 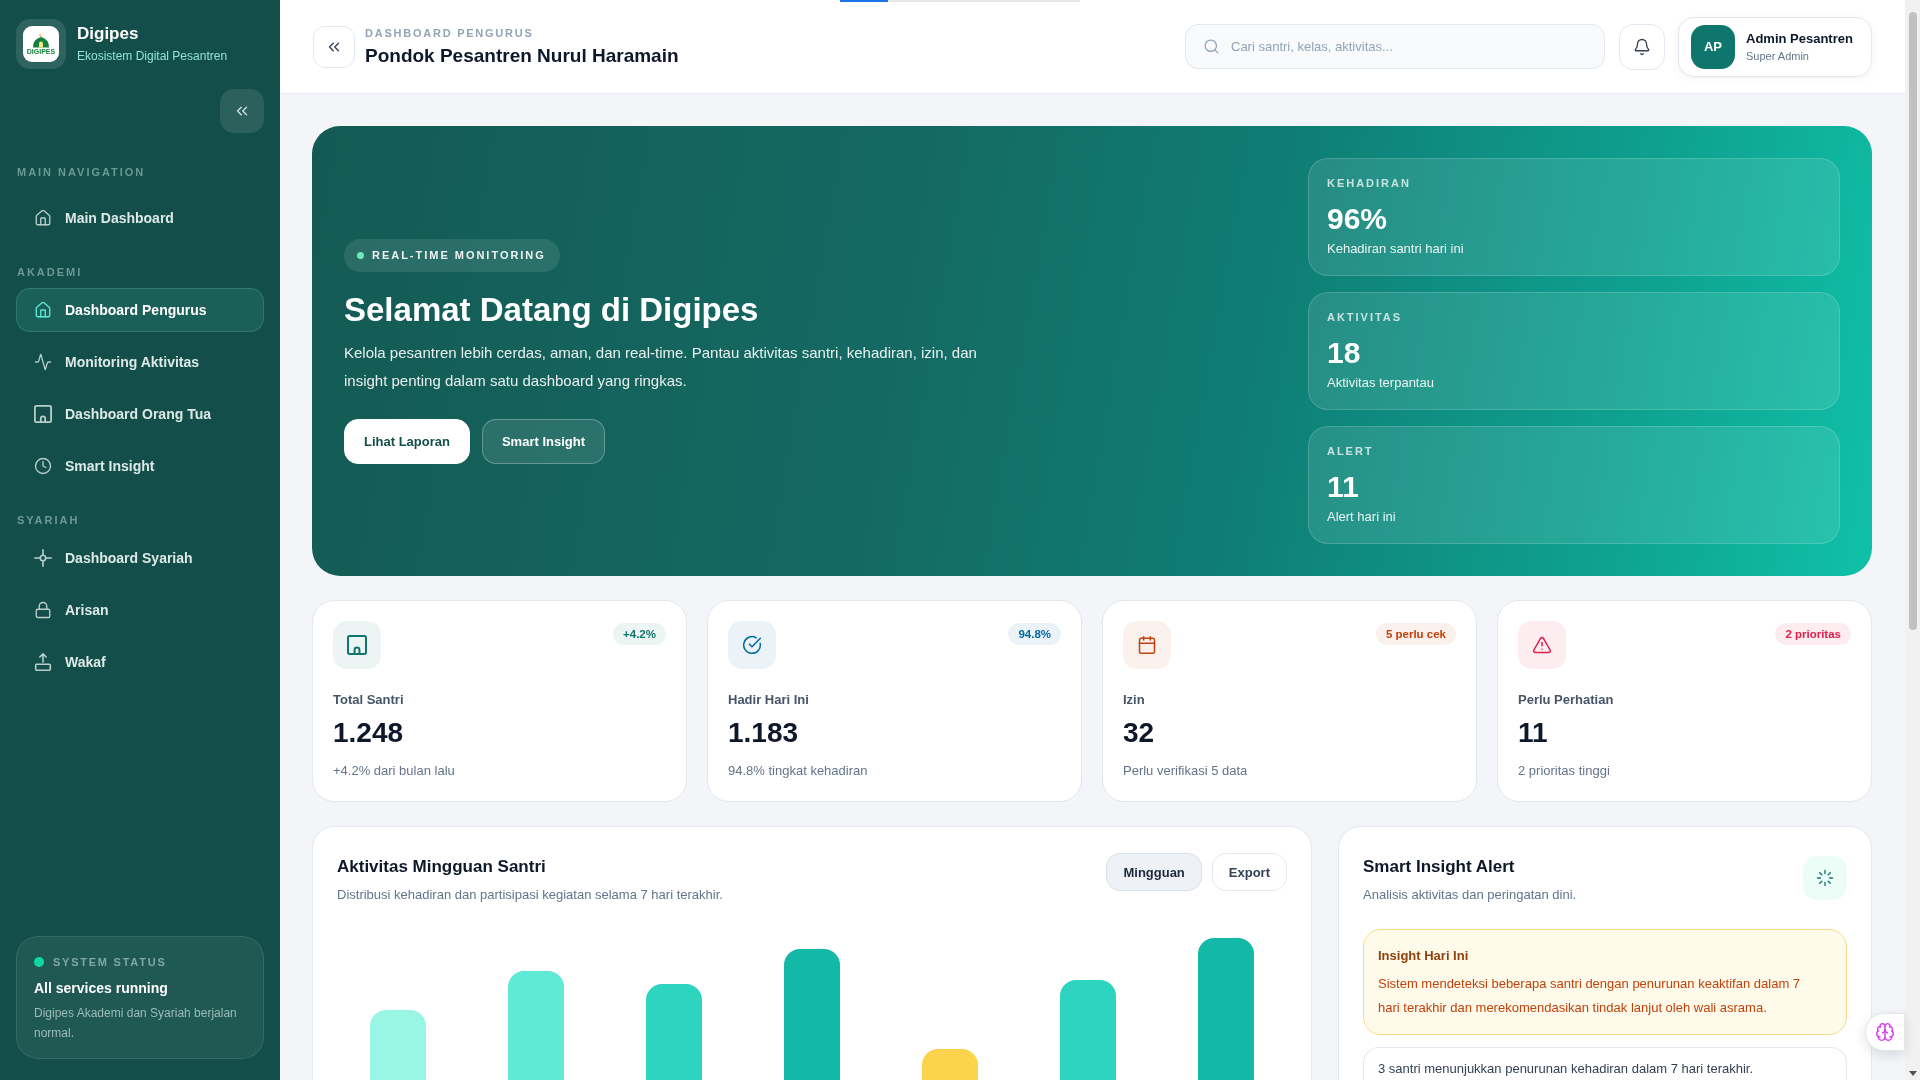 I want to click on notification-button, so click(x=1642, y=46).